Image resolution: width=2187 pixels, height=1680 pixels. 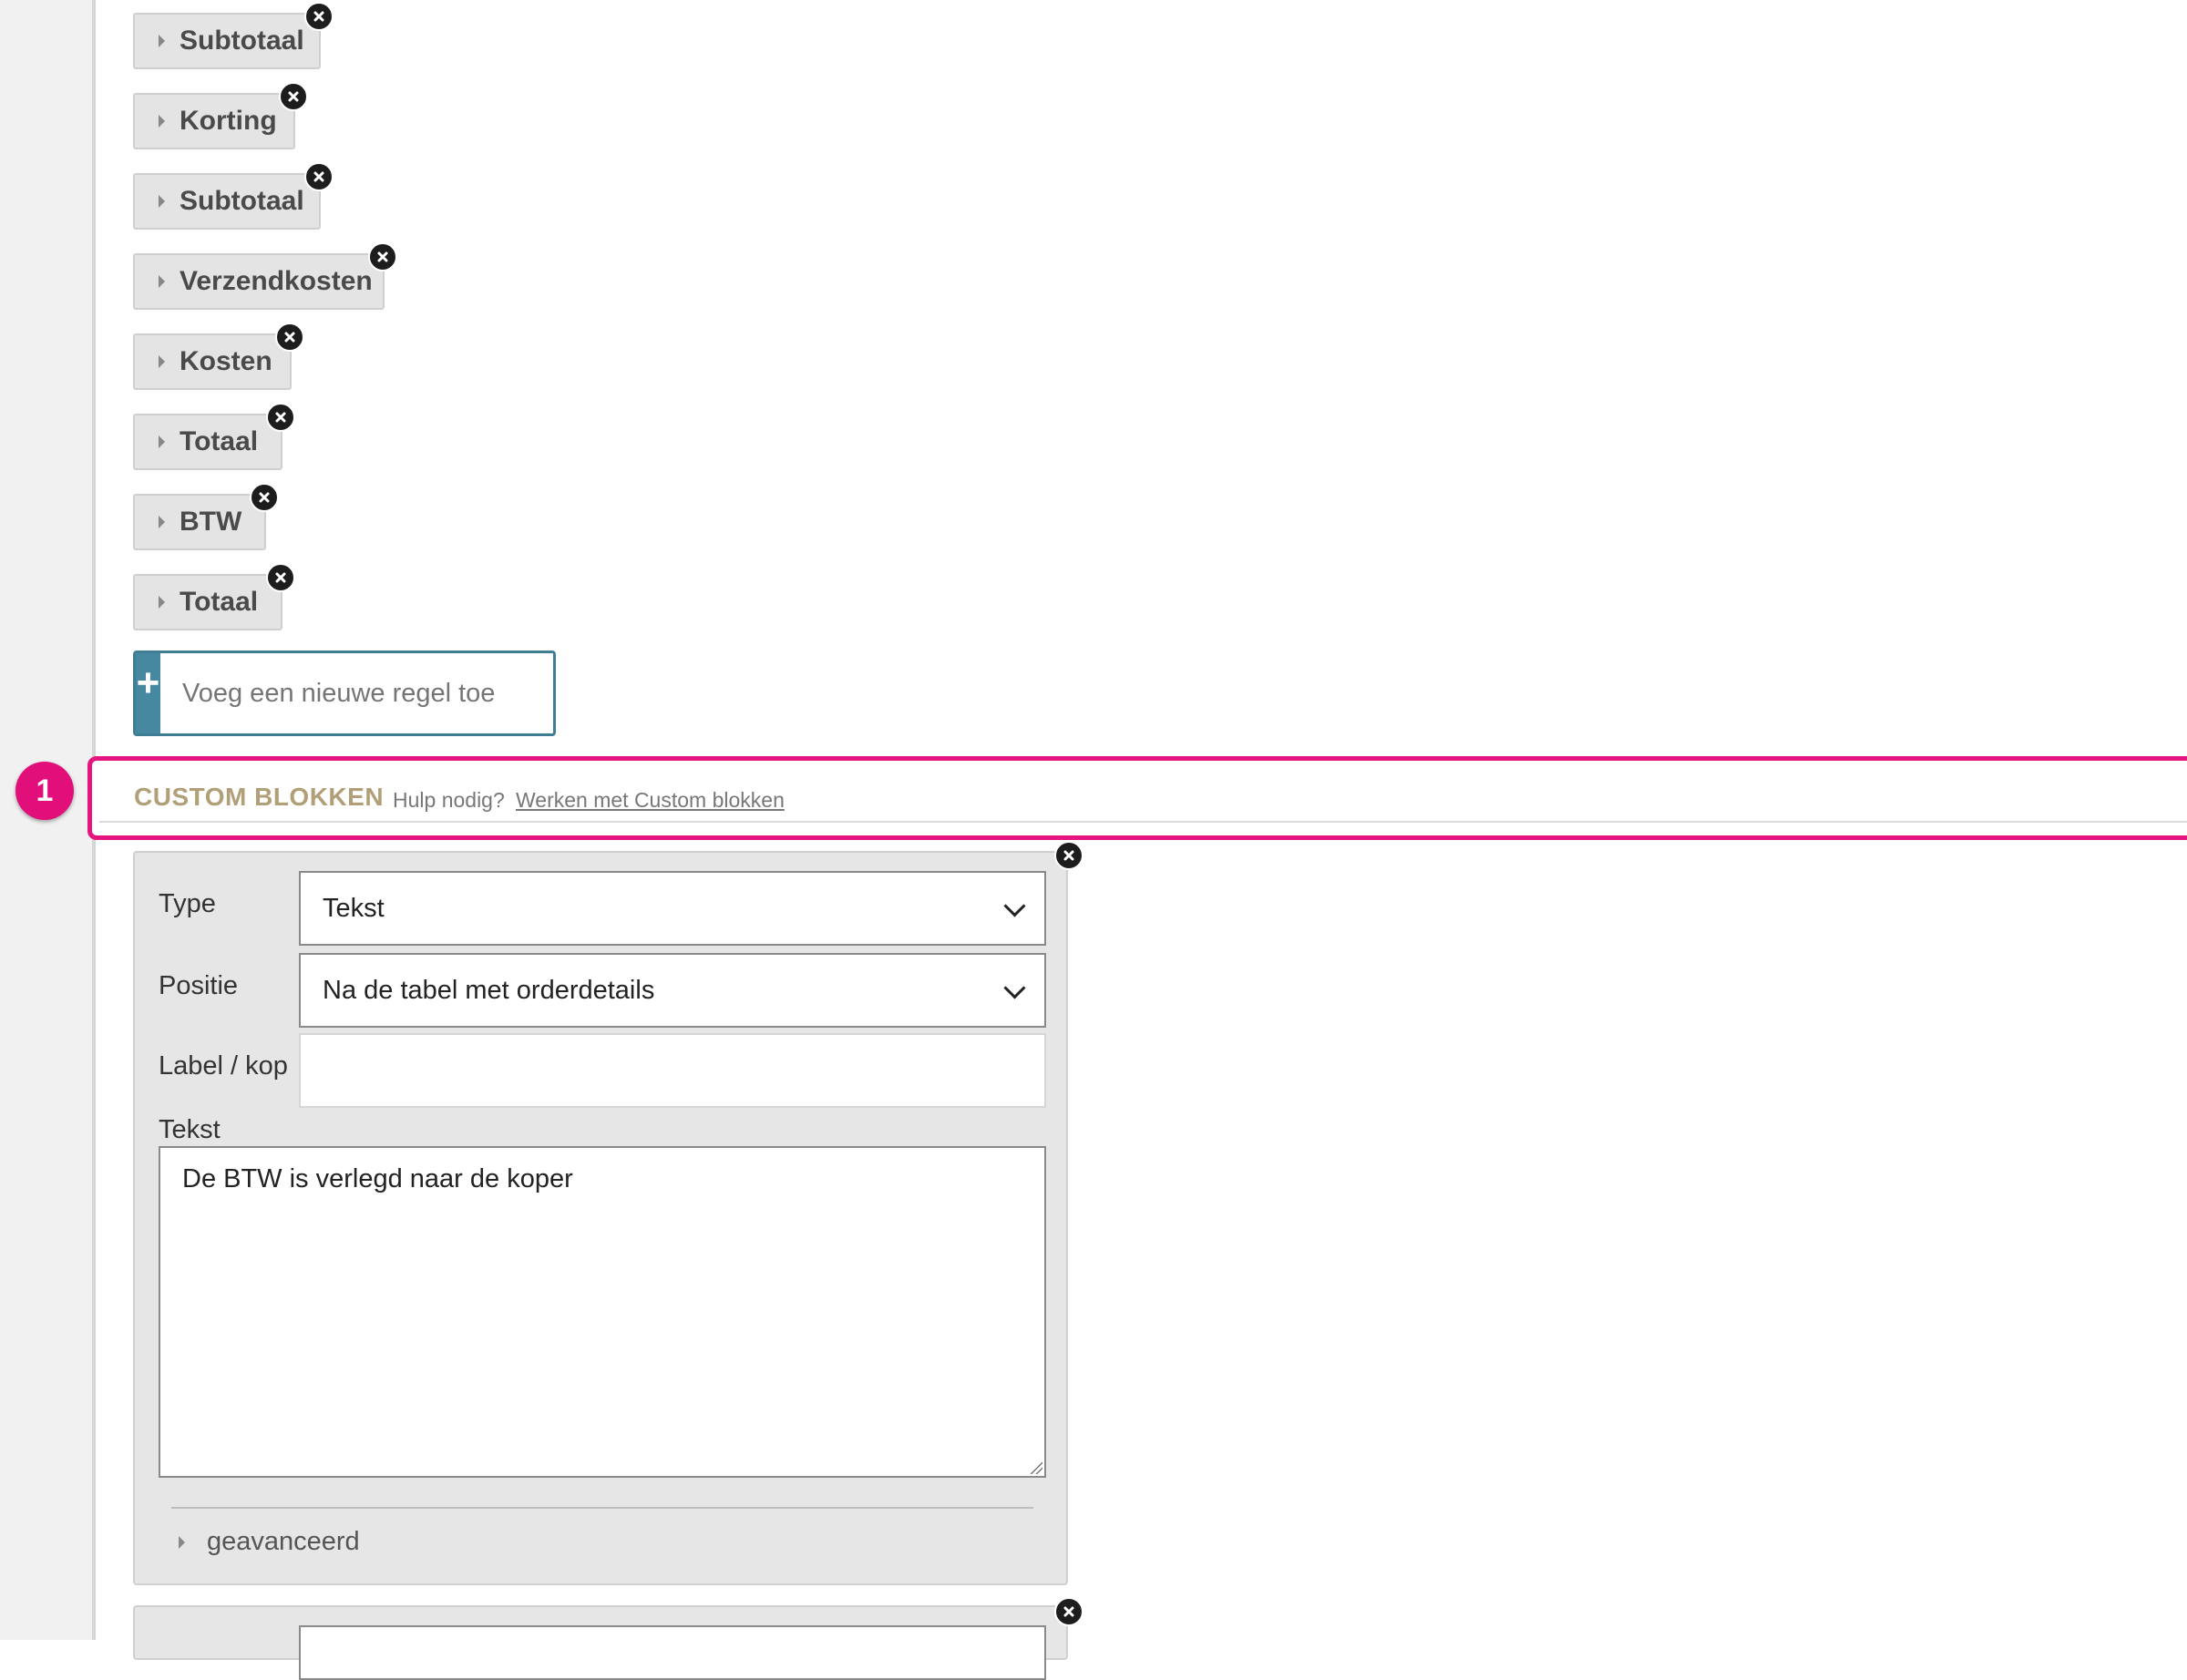 I want to click on advanced-toggle: geavanceerd, so click(x=270, y=1542).